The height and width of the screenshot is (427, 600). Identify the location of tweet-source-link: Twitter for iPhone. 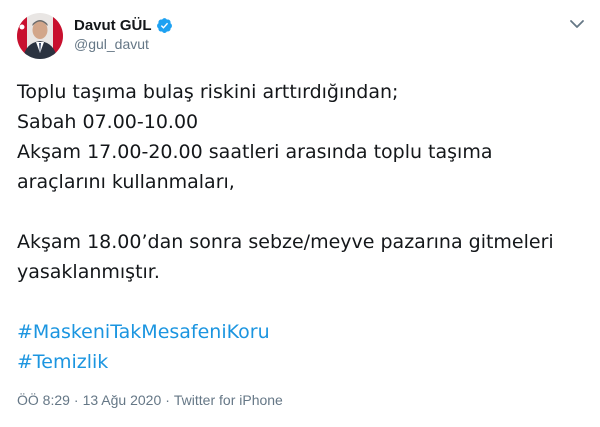
(228, 400).